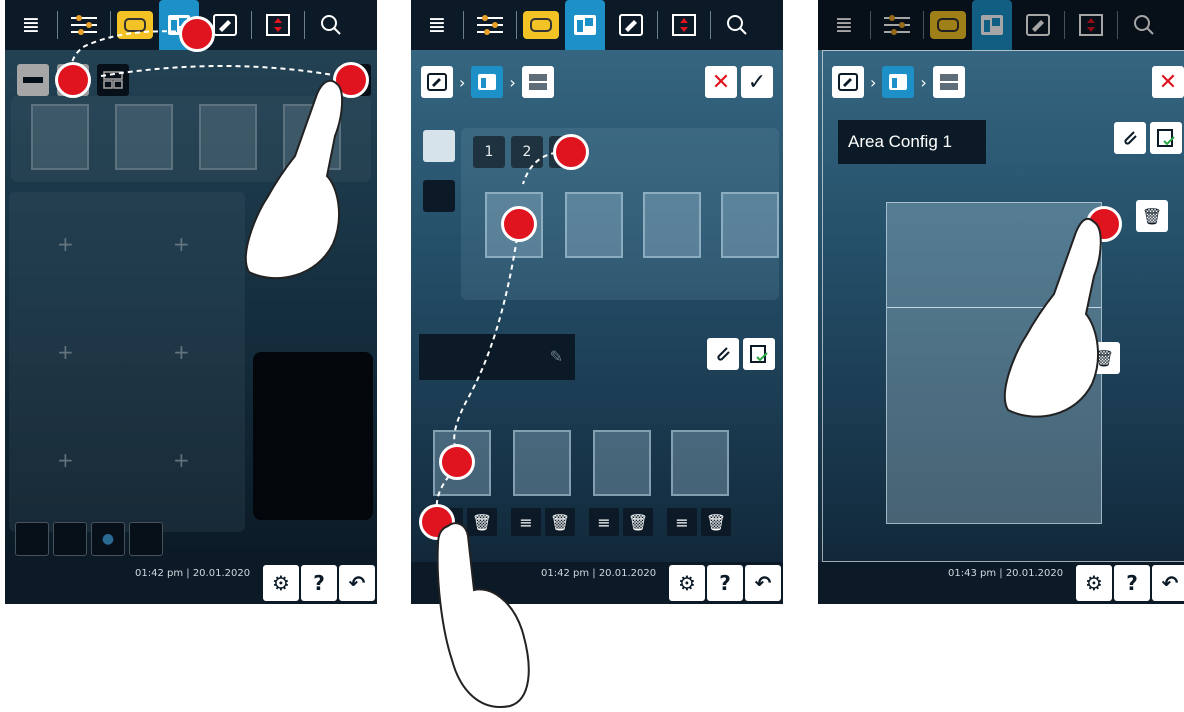  I want to click on search-icon, so click(1144, 25).